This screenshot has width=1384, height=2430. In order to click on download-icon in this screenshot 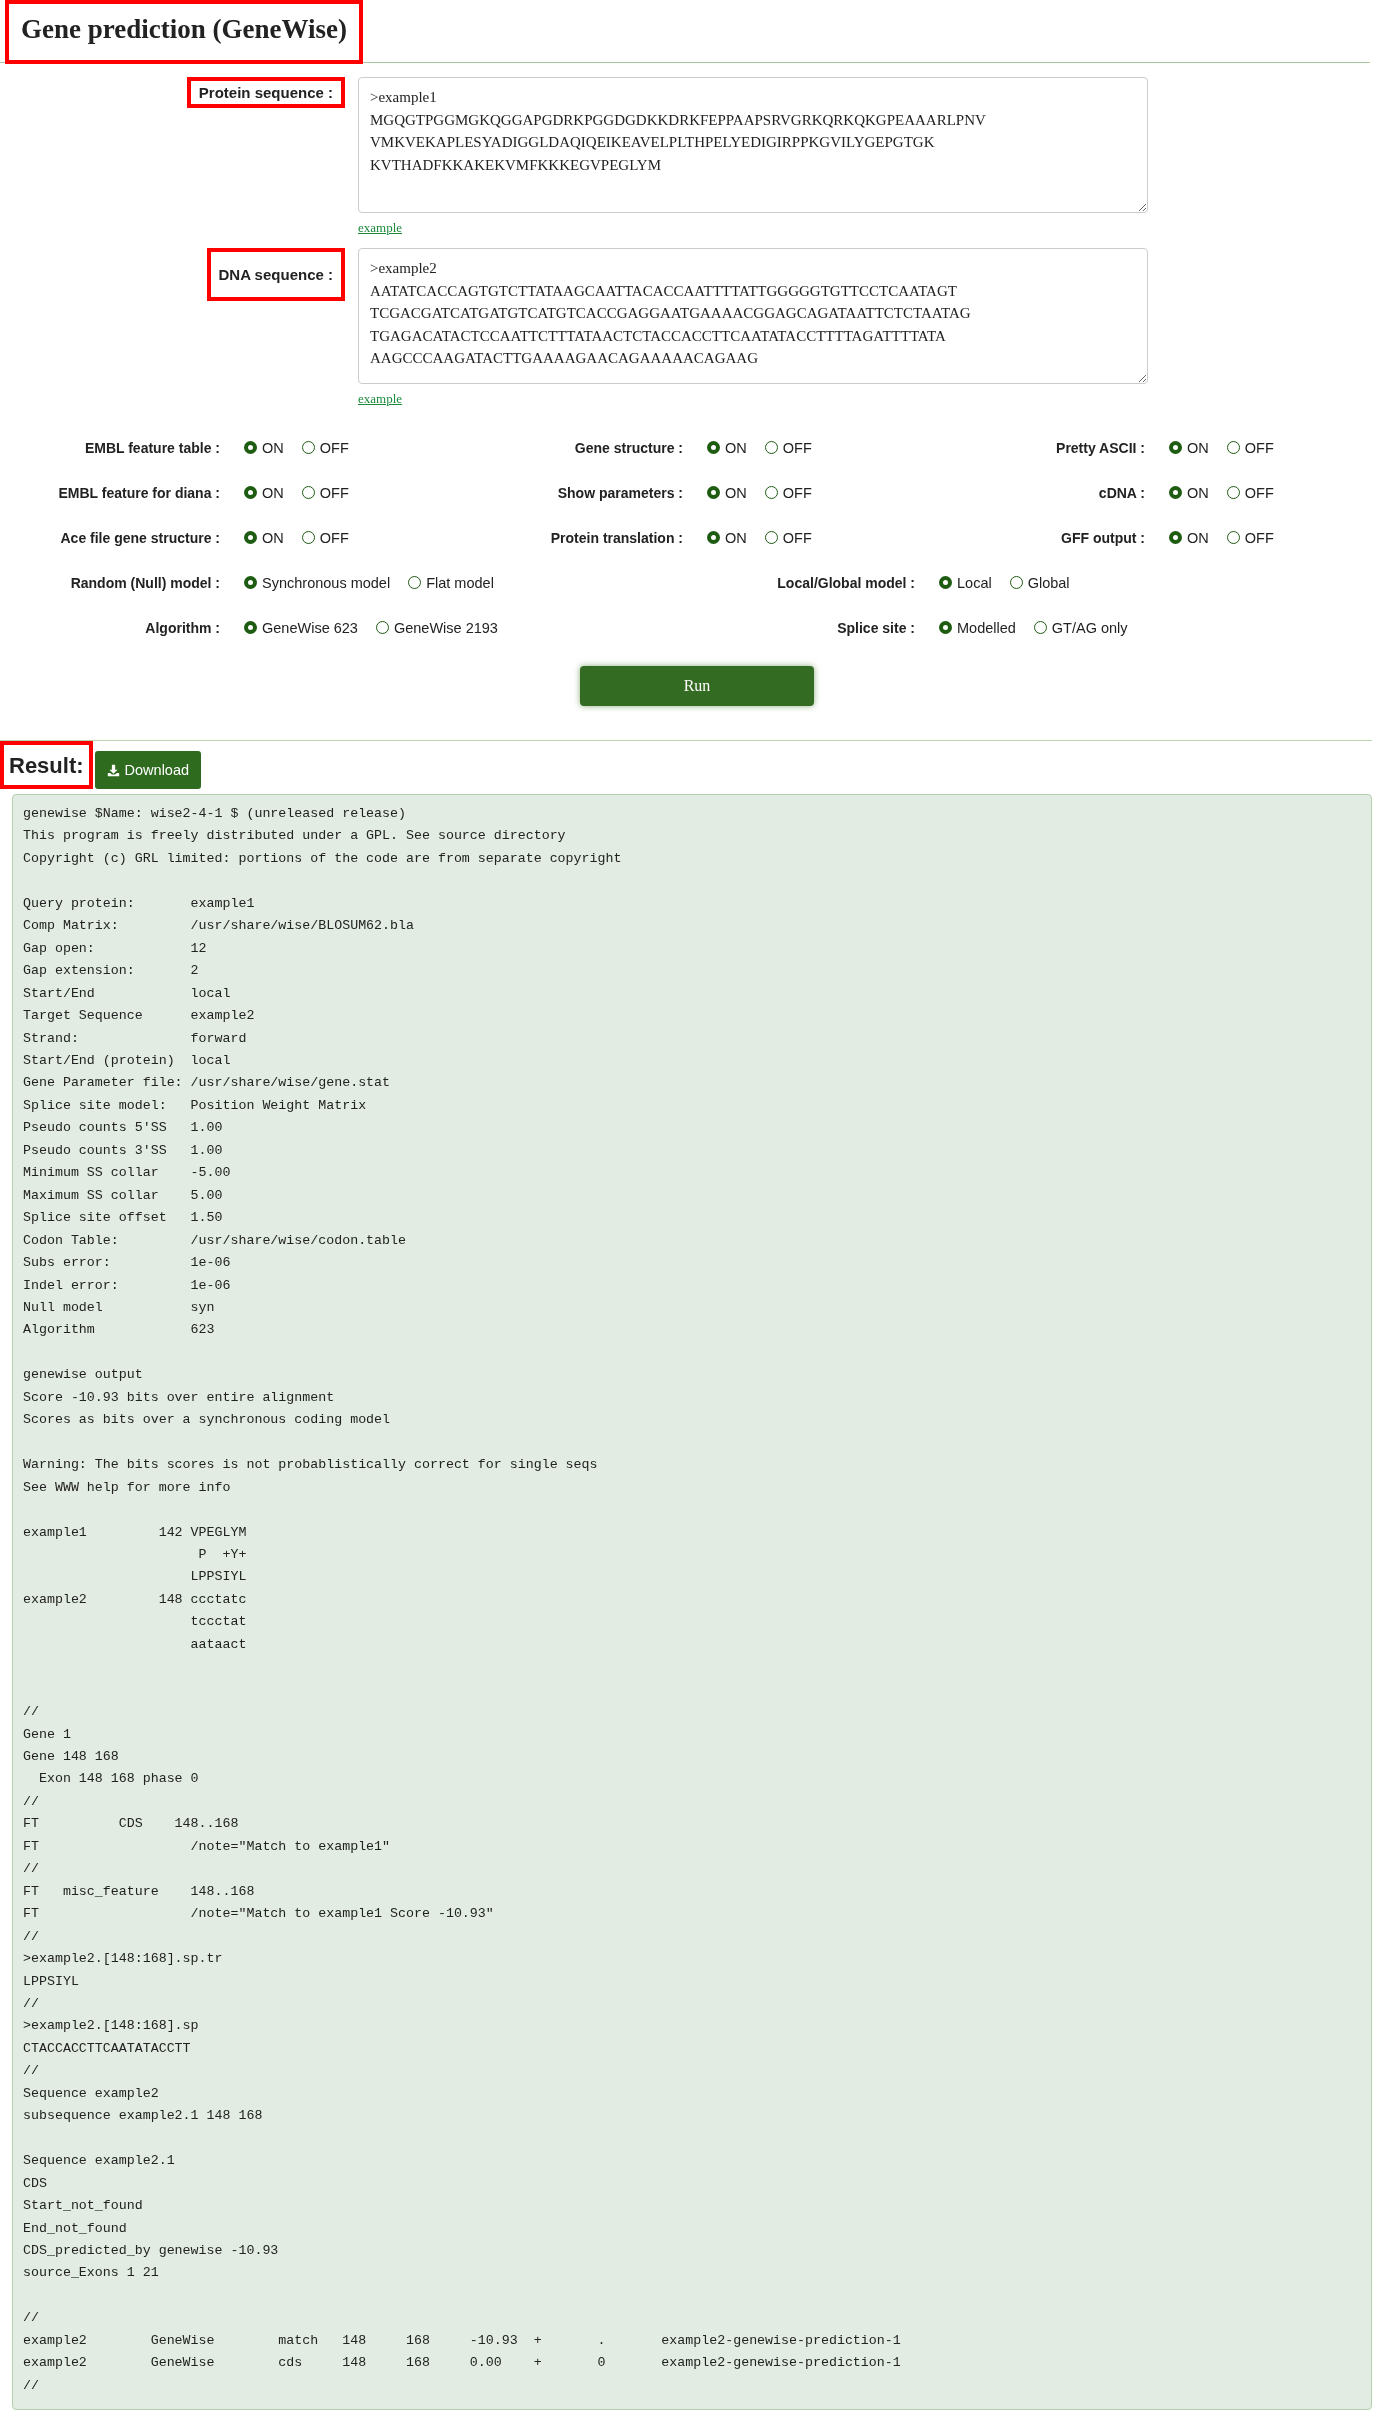, I will do `click(113, 770)`.